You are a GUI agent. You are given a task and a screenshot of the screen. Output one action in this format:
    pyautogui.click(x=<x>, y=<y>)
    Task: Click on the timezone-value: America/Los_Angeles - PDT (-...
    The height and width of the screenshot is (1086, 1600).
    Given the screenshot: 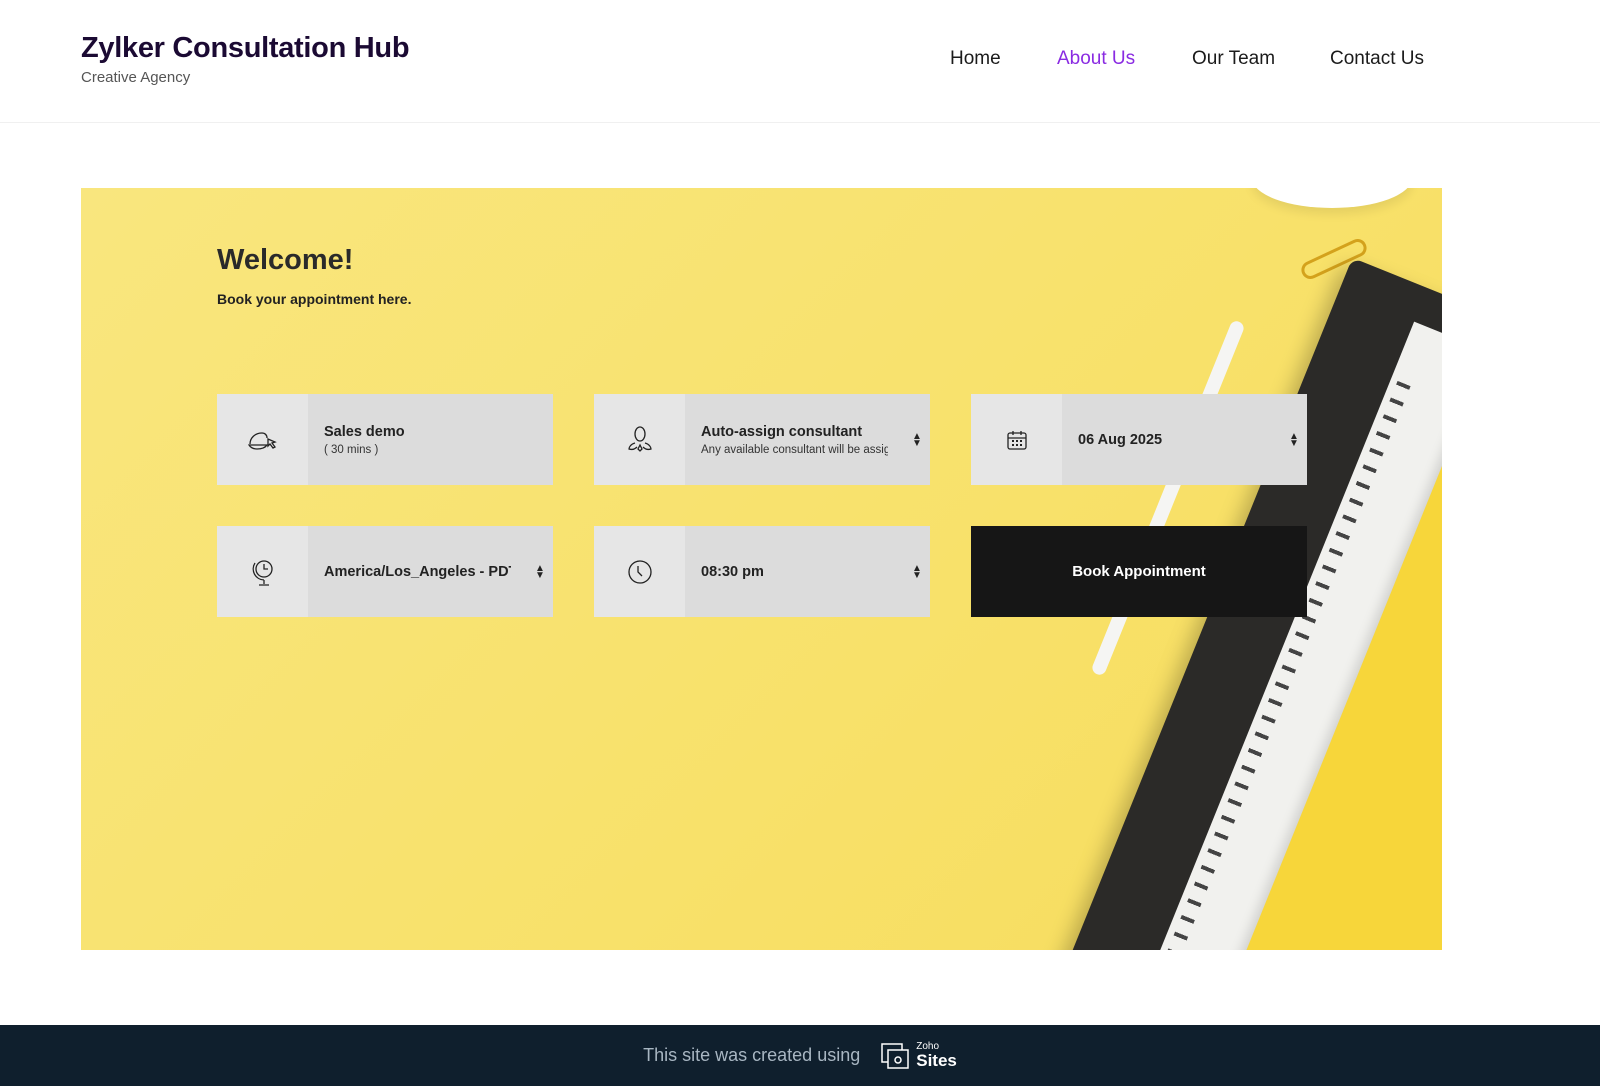 What is the action you would take?
    pyautogui.click(x=417, y=571)
    